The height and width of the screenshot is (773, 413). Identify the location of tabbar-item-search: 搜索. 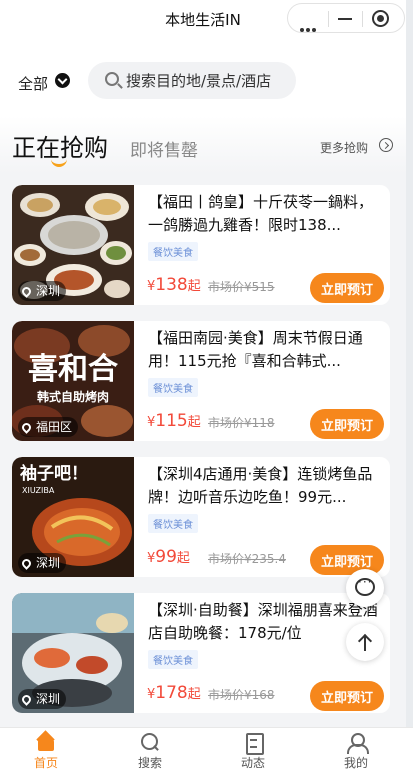
(150, 751).